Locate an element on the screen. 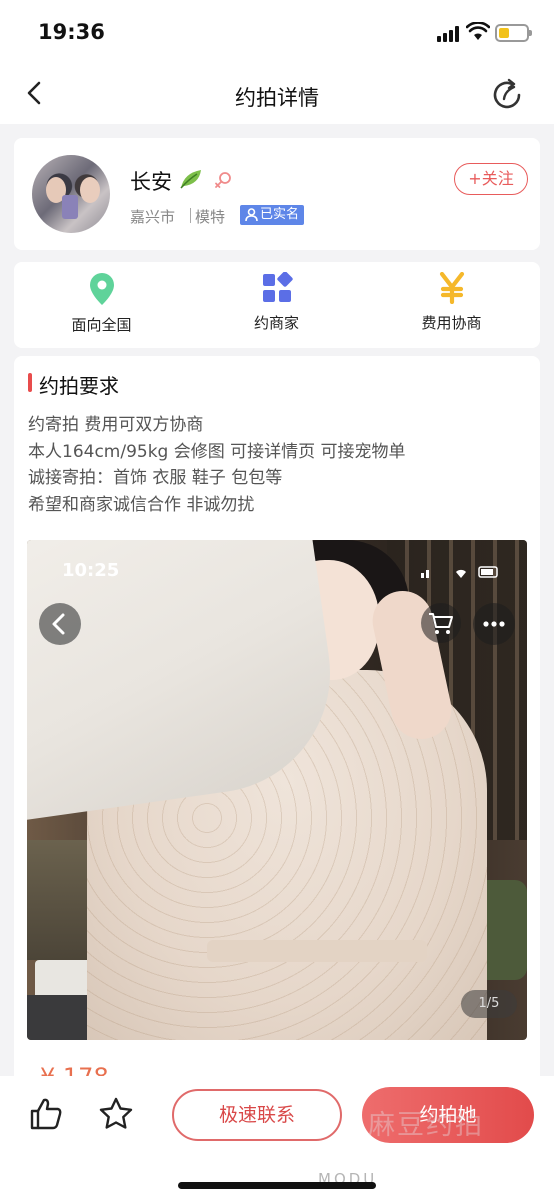 This screenshot has height=1200, width=554. photo-status-icons is located at coordinates (459, 572).